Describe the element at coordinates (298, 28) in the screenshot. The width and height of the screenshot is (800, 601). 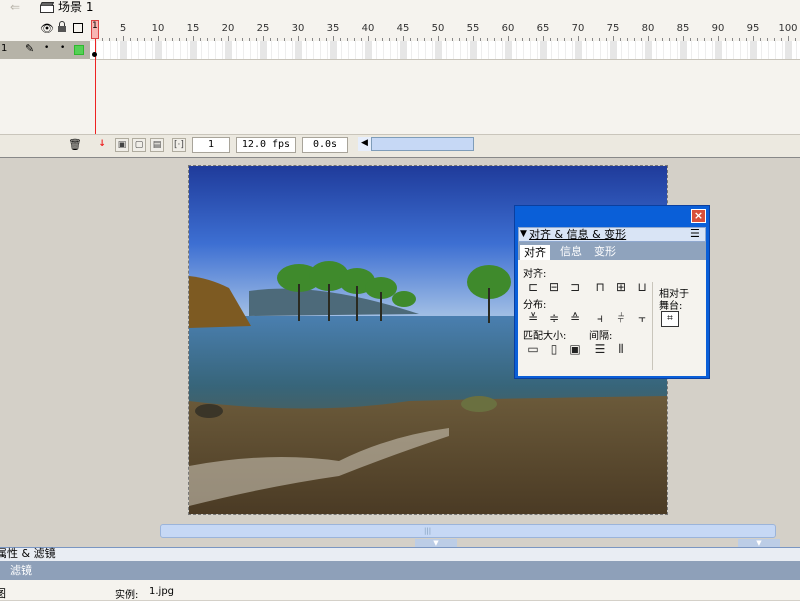
I see `ruler-label: 30` at that location.